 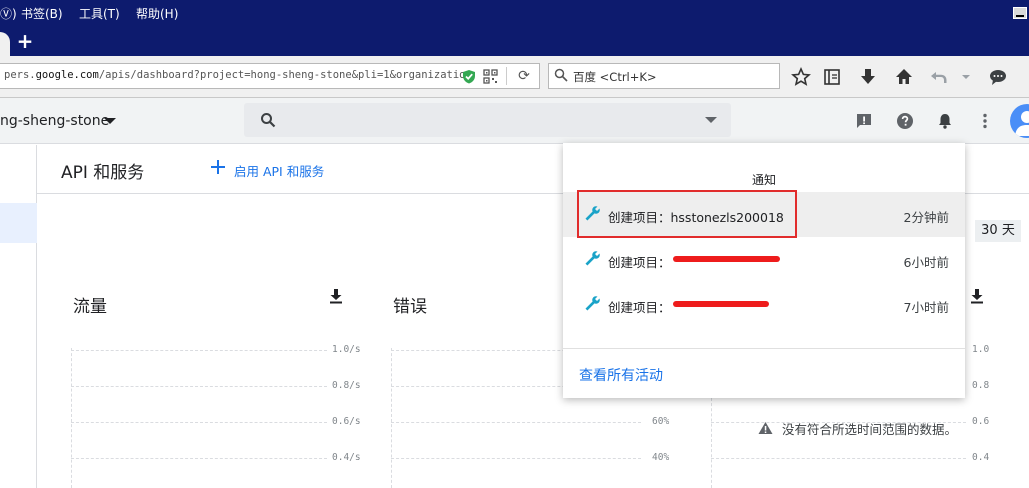 I want to click on annotation-highlight-box, so click(x=687, y=214).